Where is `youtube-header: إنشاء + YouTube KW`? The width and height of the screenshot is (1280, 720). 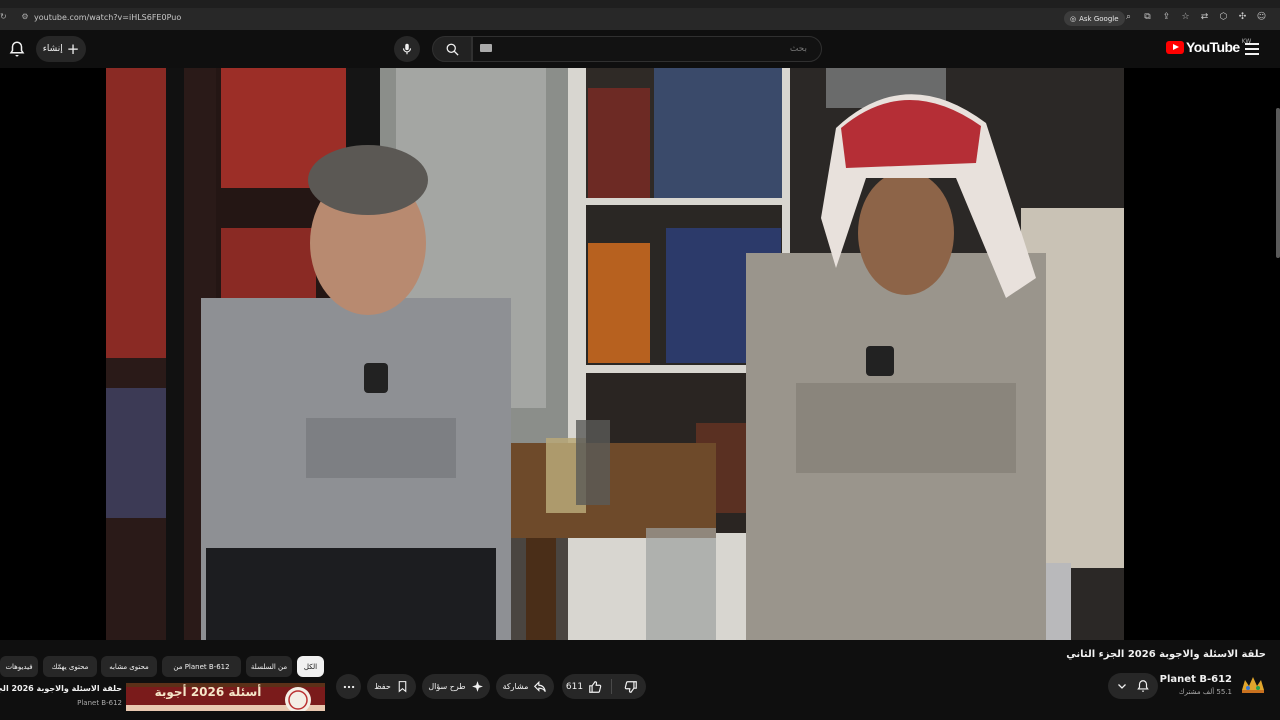 youtube-header: إنشاء + YouTube KW is located at coordinates (640, 49).